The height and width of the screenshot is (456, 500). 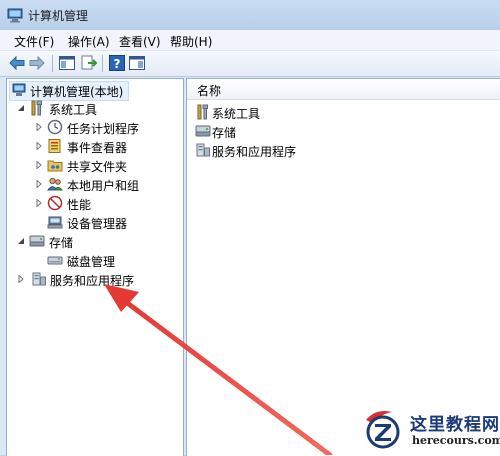 What do you see at coordinates (67, 63) in the screenshot?
I see `console-tree-icon` at bounding box center [67, 63].